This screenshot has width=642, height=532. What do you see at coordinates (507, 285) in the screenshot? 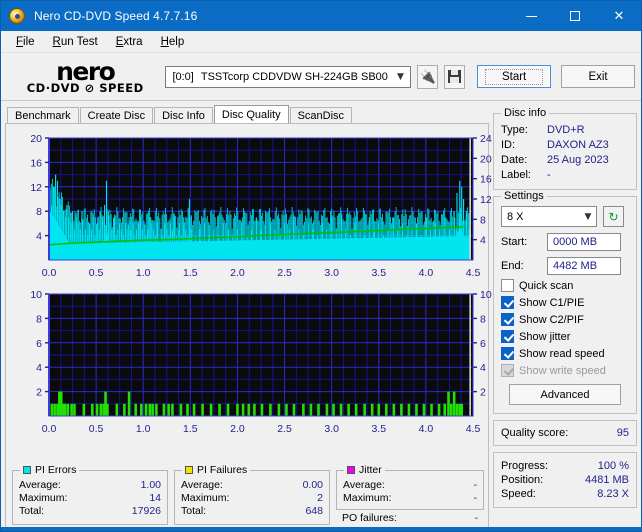
I see `quick-scan-checkbox-icon` at bounding box center [507, 285].